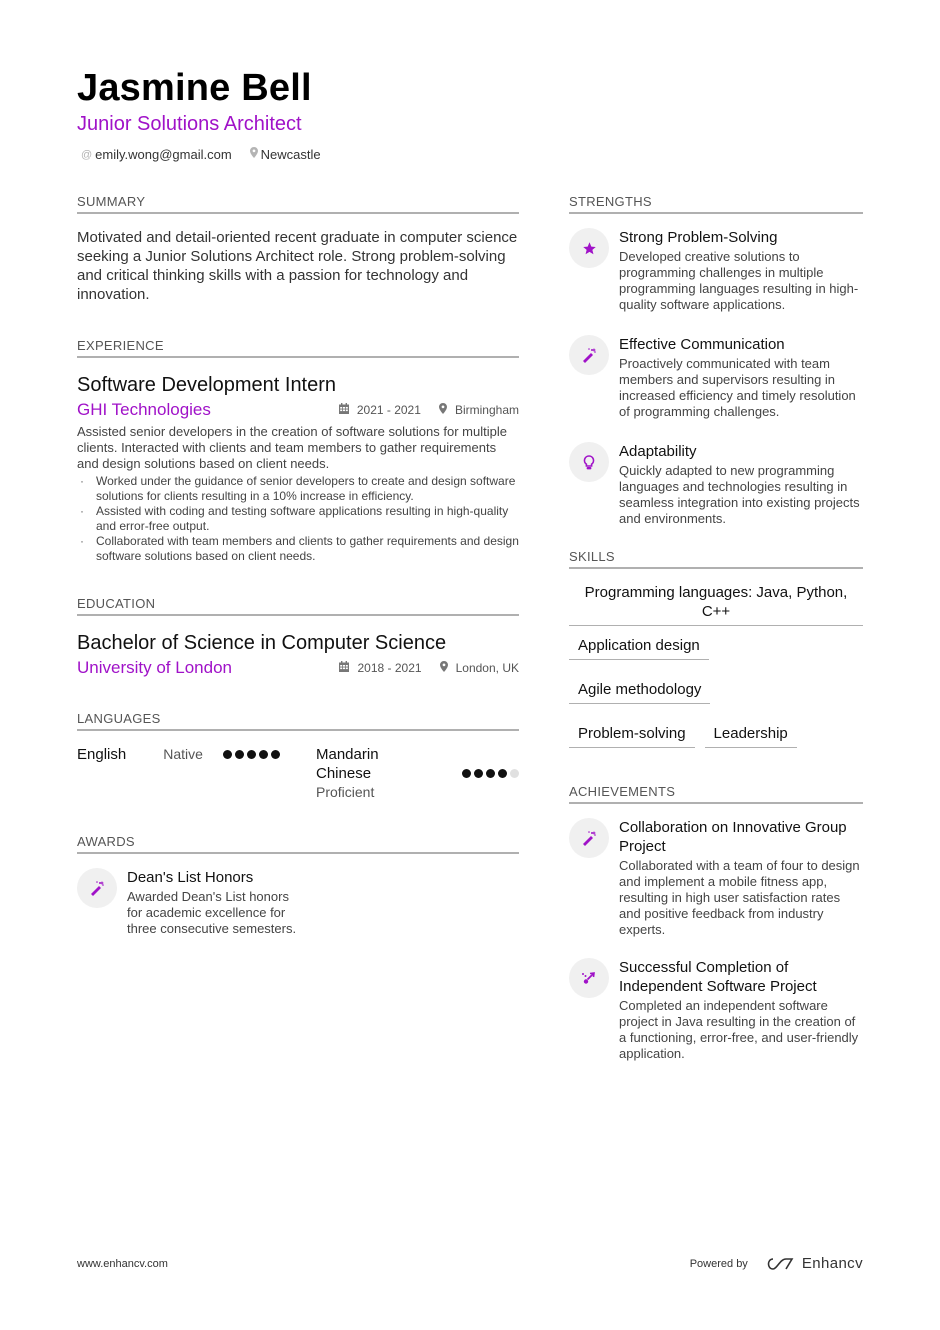 This screenshot has width=940, height=1330. I want to click on page-footer: www.enhancv.com Powered by Enhancv, so click(470, 1263).